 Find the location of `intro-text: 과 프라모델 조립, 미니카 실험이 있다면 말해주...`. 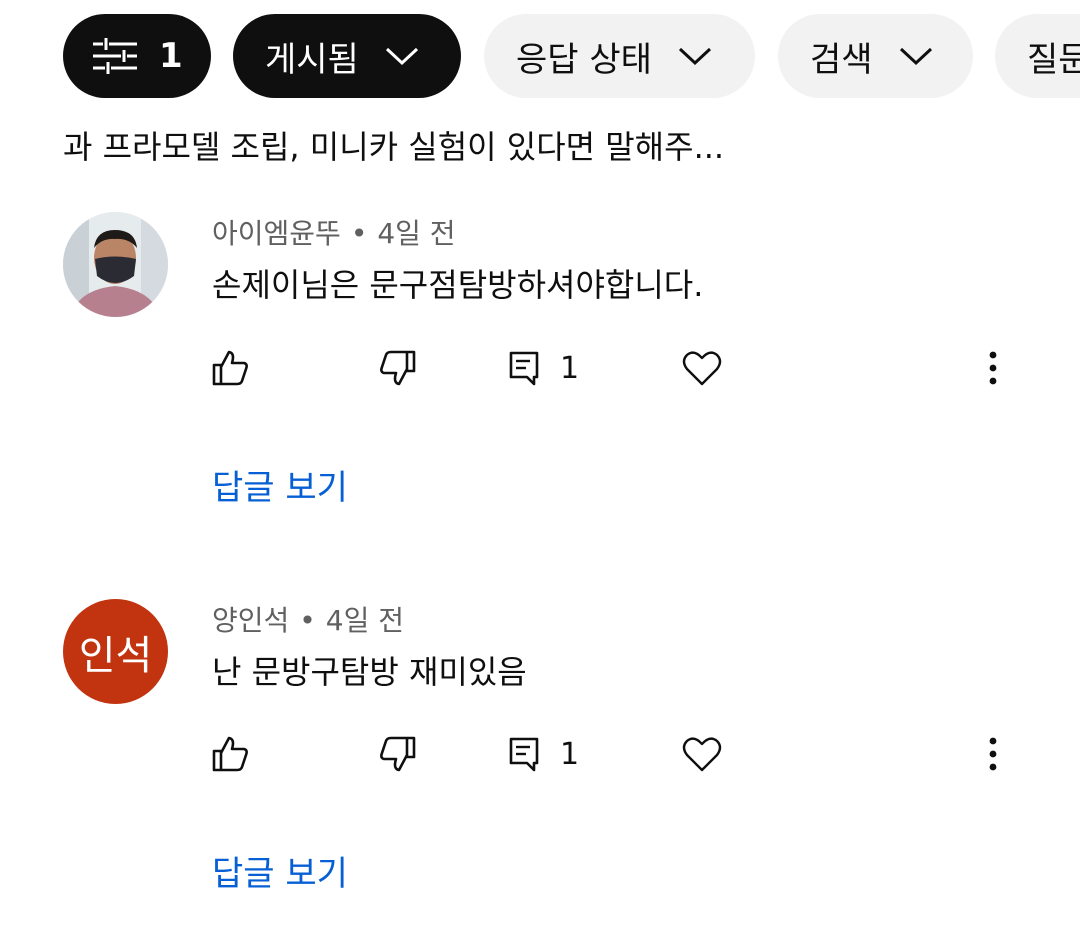

intro-text: 과 프라모델 조립, 미니카 실험이 있다면 말해주... is located at coordinates (394, 147).